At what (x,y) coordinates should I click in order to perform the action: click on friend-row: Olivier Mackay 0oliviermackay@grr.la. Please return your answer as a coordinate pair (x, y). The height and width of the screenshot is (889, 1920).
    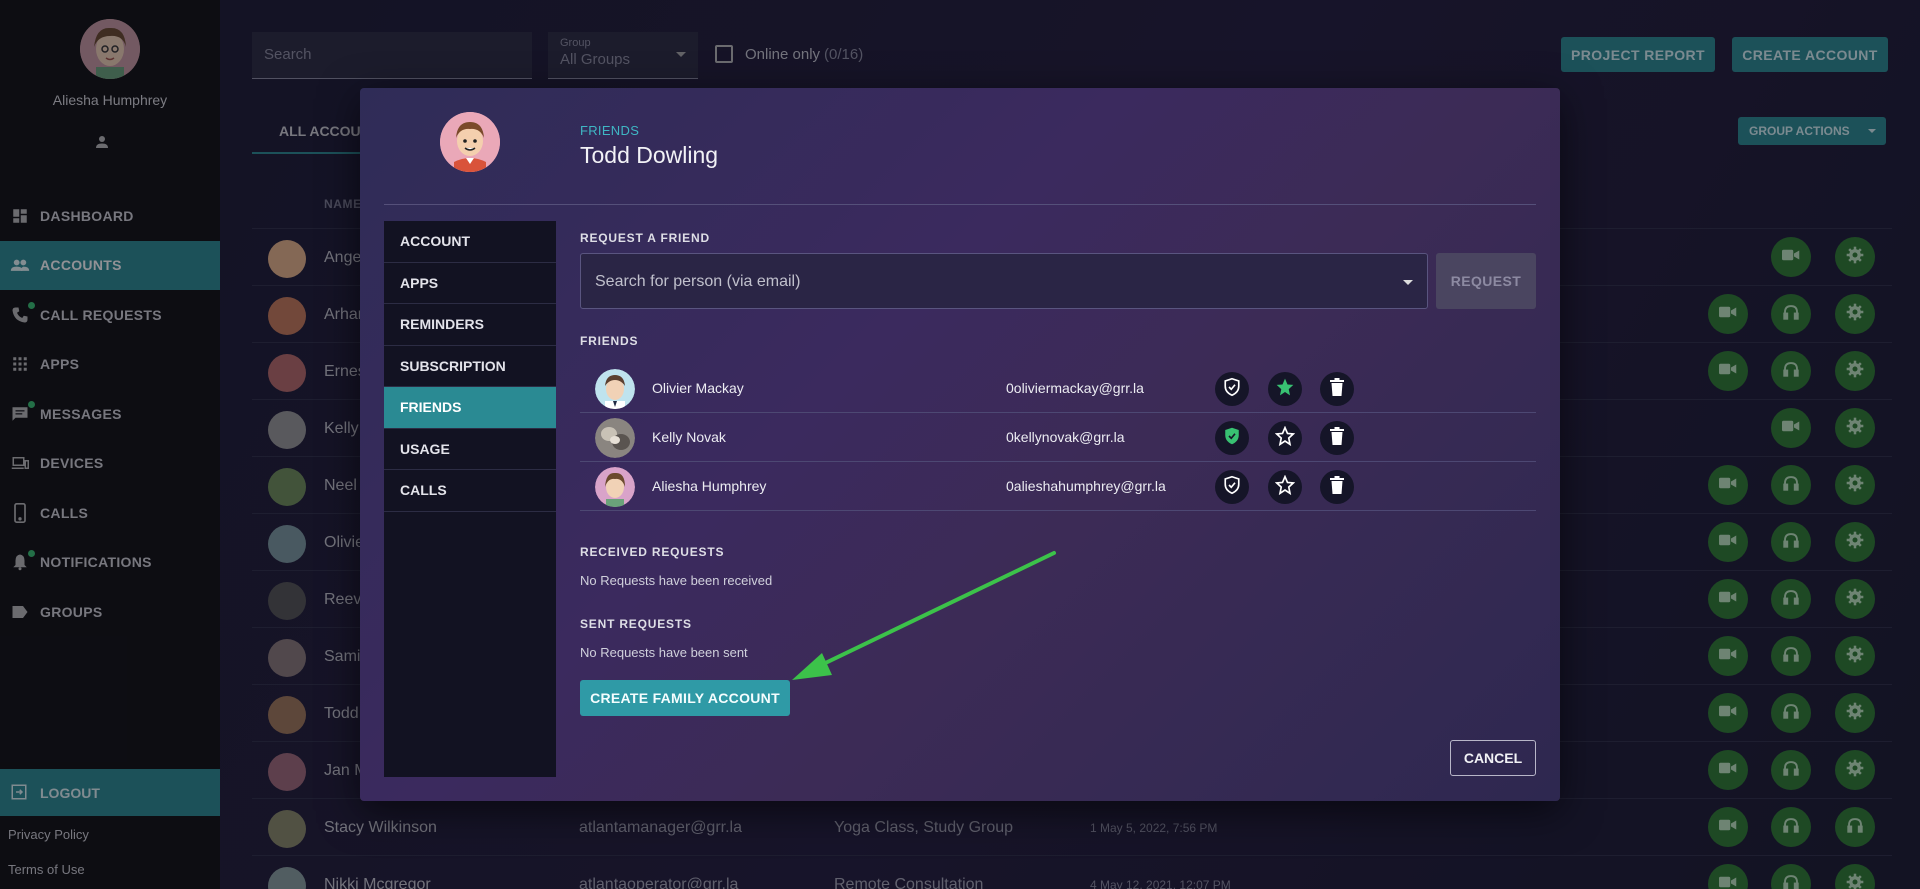
    Looking at the image, I should click on (1058, 388).